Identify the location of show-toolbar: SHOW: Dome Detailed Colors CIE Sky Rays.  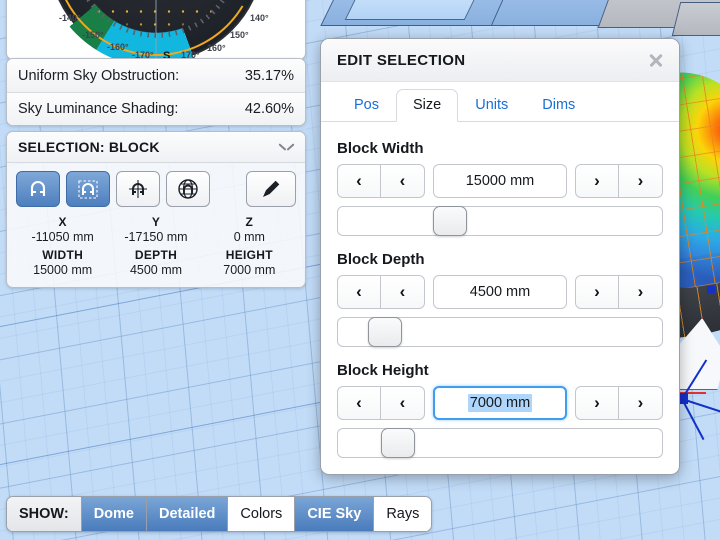
(219, 514).